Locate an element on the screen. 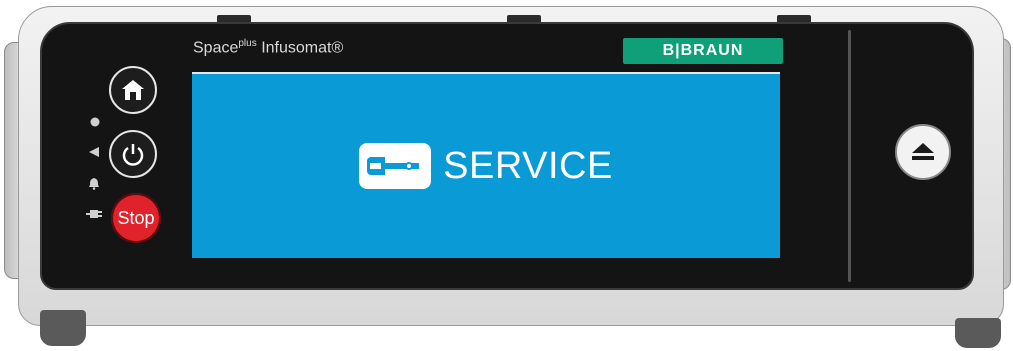 This screenshot has height=351, width=1013. power-button is located at coordinates (133, 154).